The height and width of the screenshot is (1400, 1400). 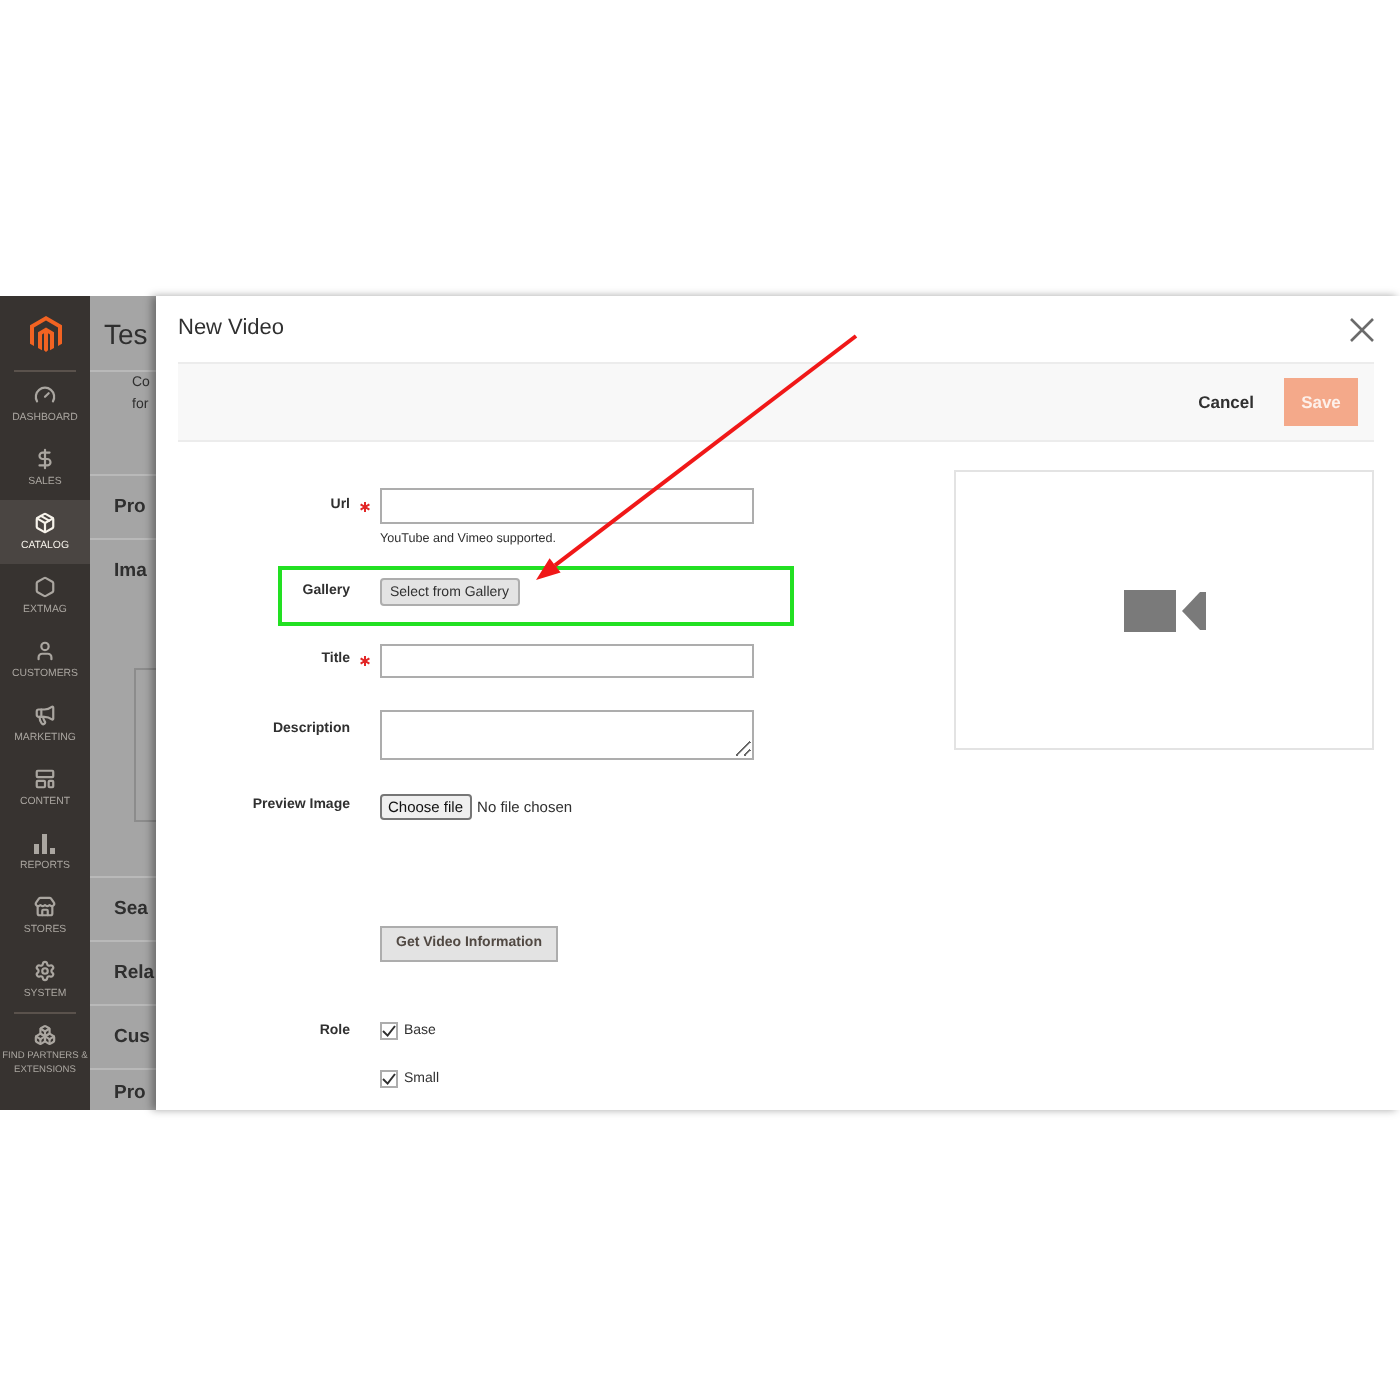 What do you see at coordinates (45, 587) in the screenshot?
I see `hexagon-icon` at bounding box center [45, 587].